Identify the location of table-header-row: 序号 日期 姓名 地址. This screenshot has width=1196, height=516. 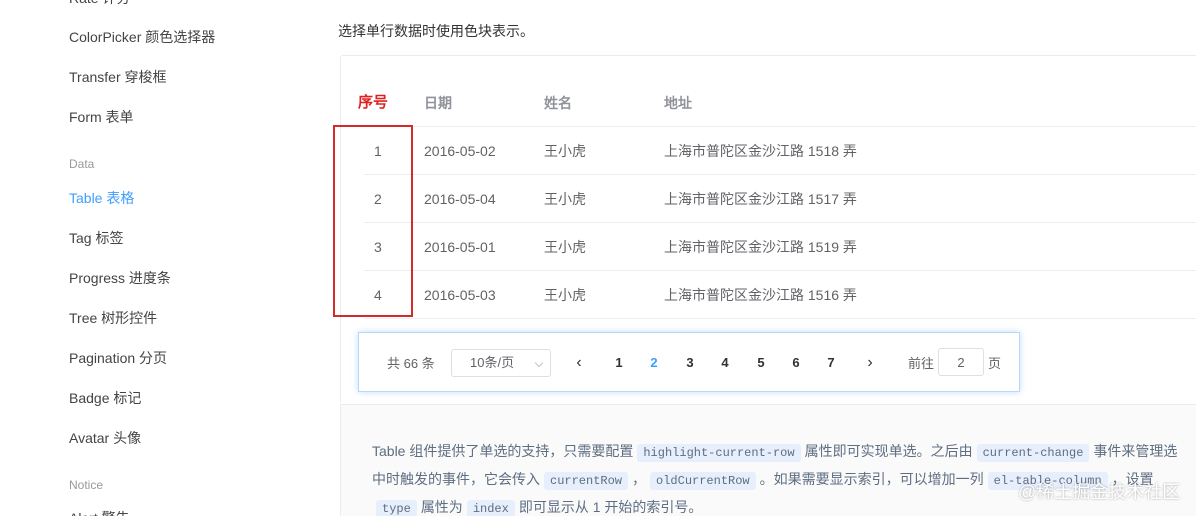
(777, 103).